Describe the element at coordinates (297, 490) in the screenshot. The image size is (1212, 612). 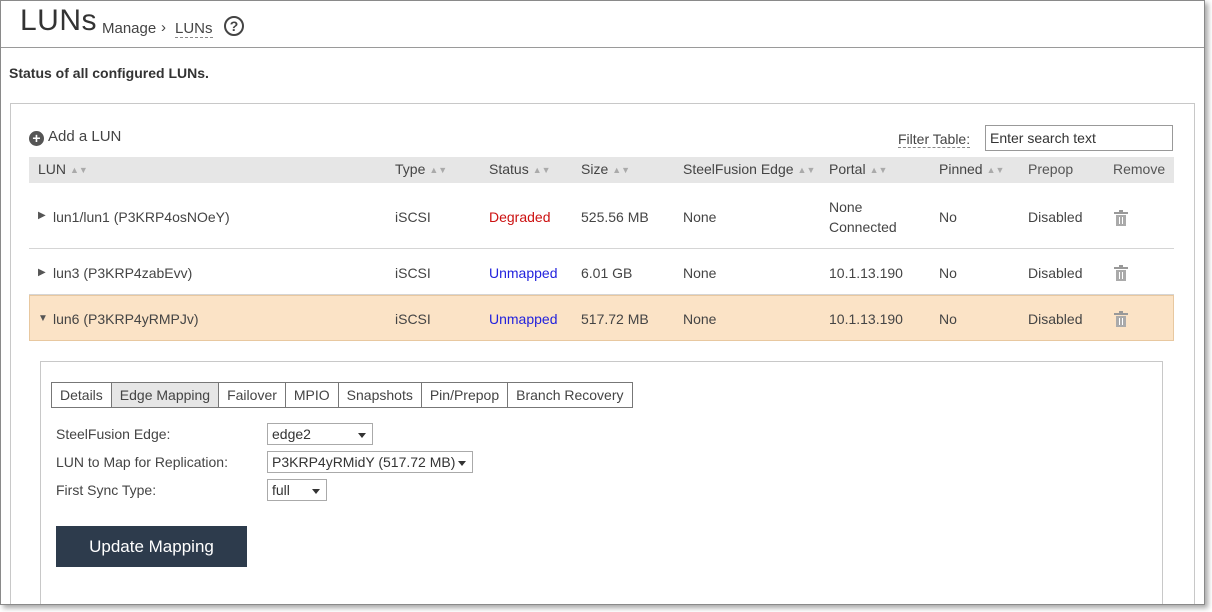
I see `sync-type-select: full` at that location.